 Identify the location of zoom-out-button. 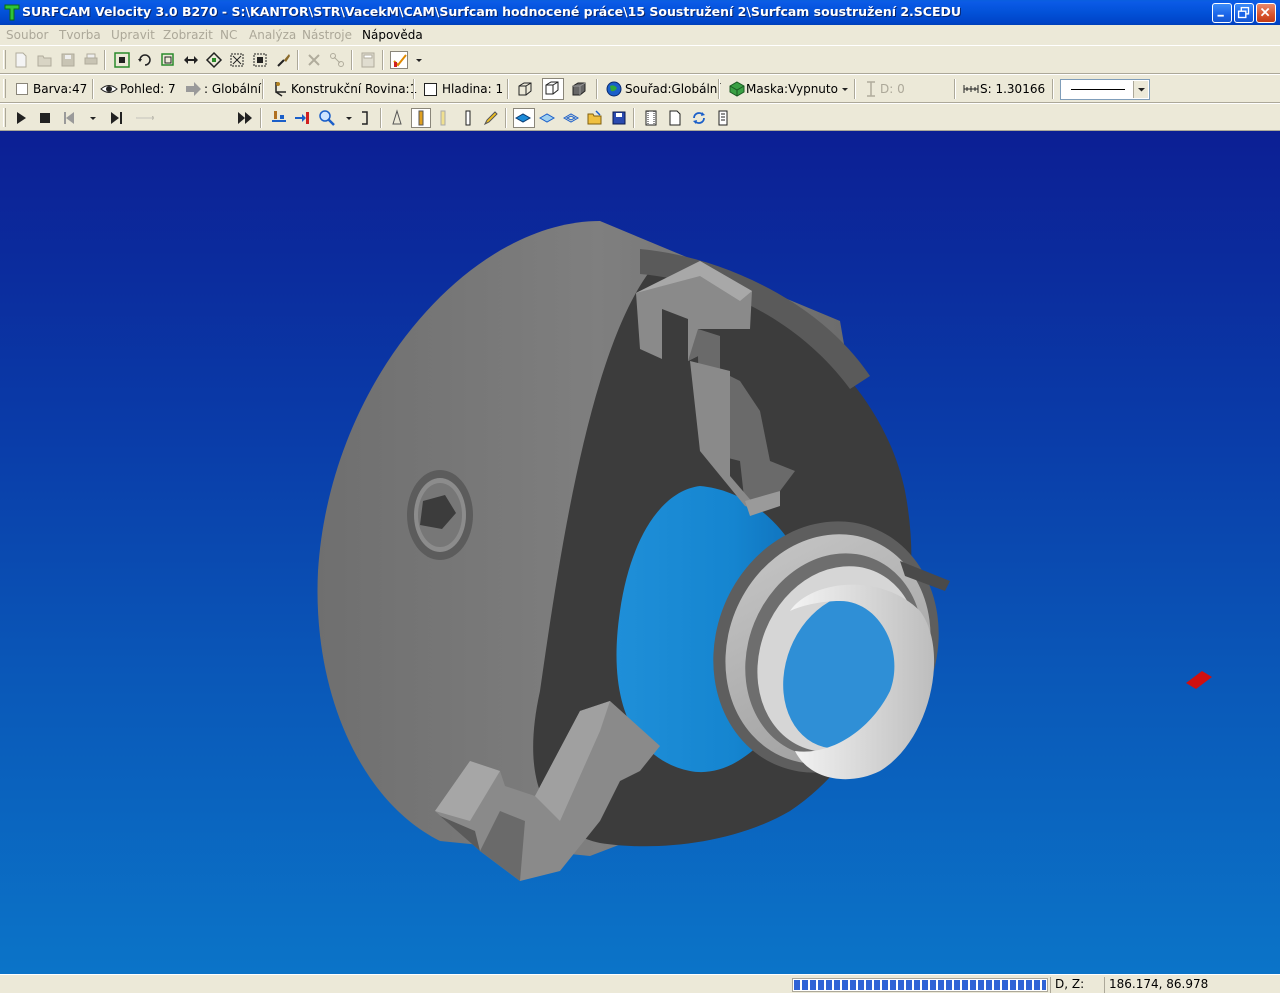
(260, 60).